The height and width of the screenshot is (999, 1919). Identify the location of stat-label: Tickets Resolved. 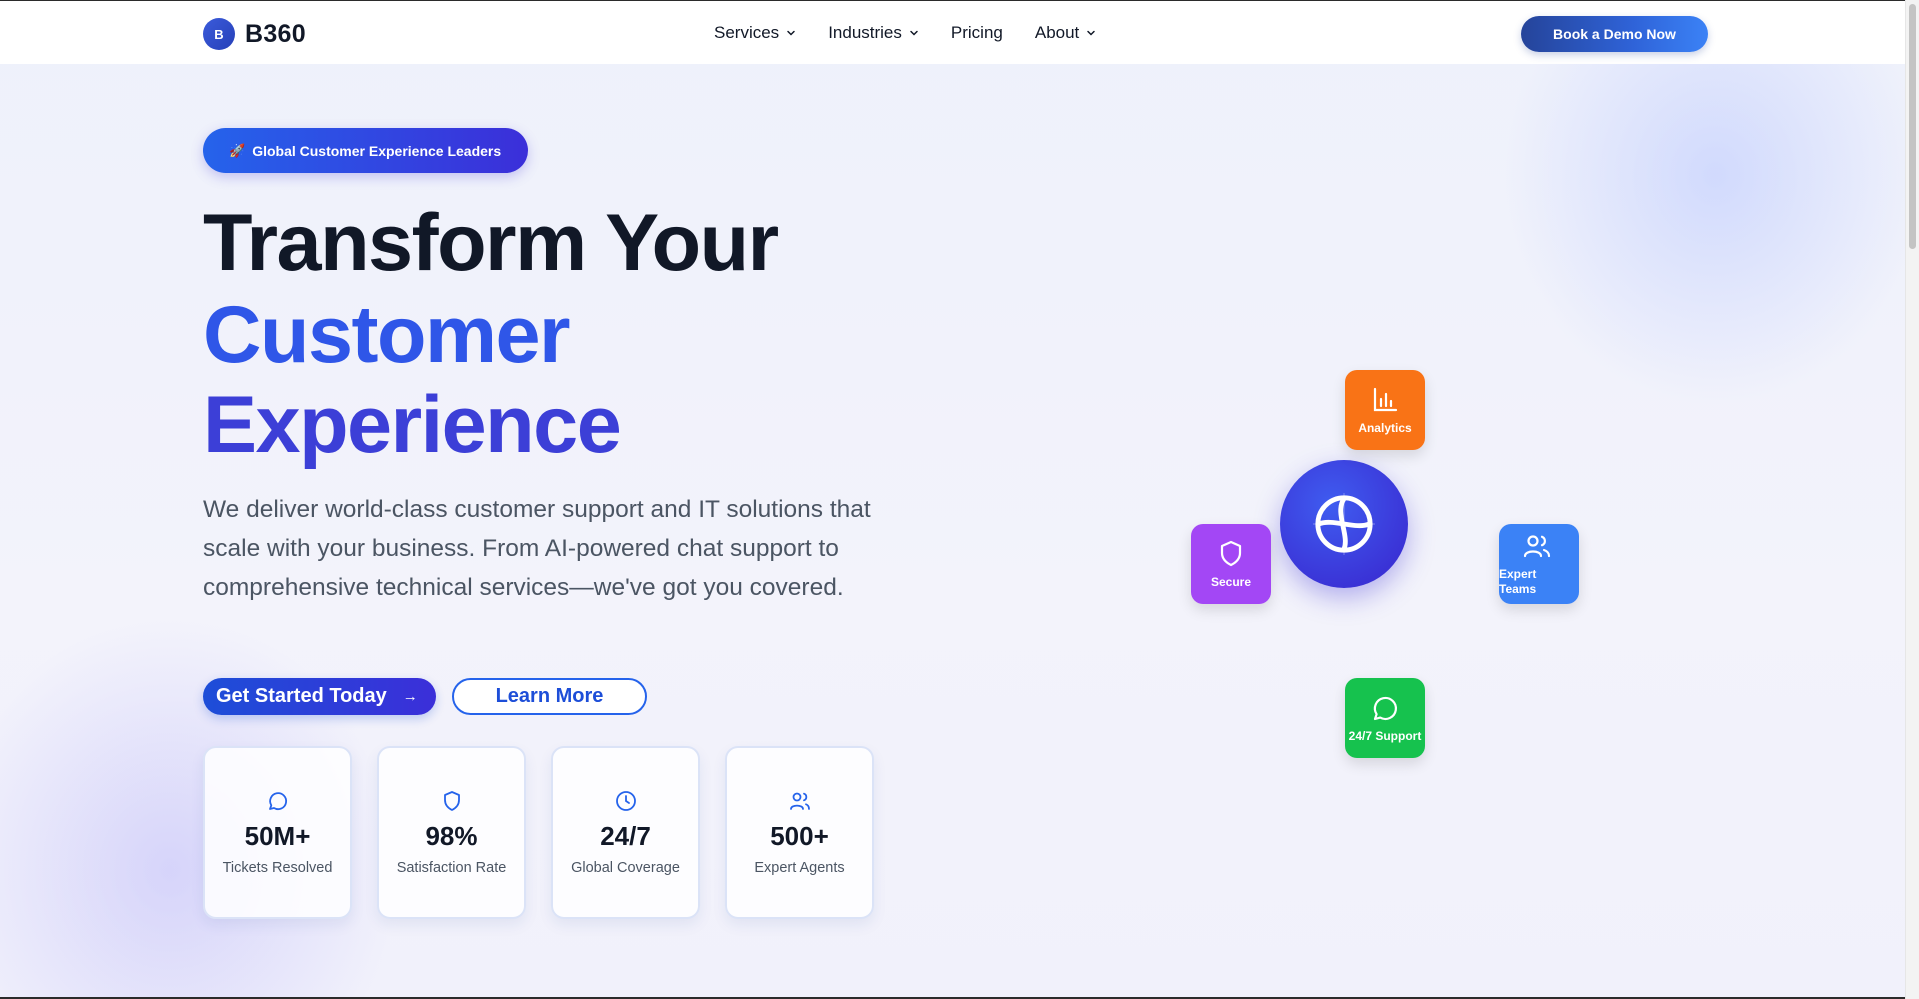
(277, 868).